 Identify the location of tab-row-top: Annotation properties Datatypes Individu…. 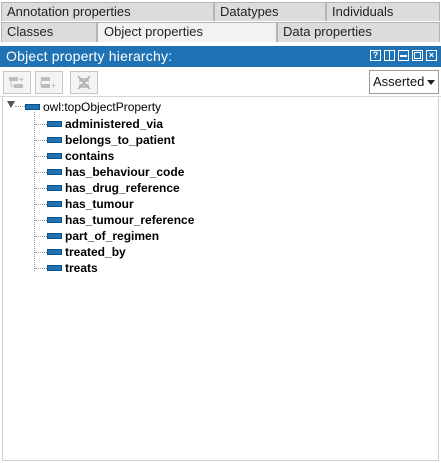
(220, 12).